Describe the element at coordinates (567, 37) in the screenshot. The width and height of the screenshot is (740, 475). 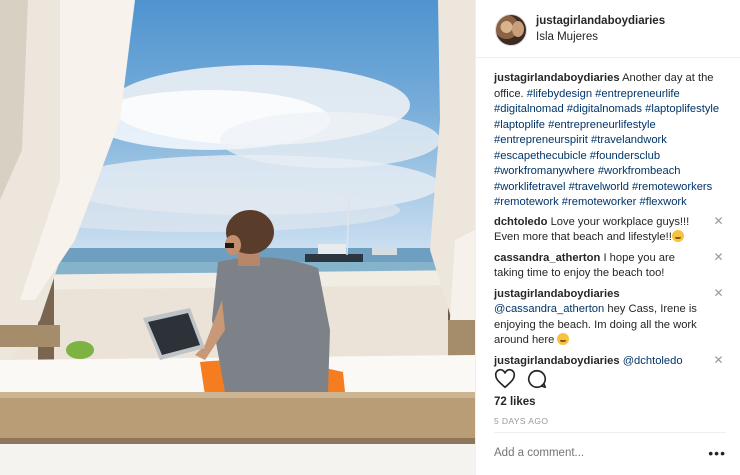
I see `post-location: Isla Mujeres` at that location.